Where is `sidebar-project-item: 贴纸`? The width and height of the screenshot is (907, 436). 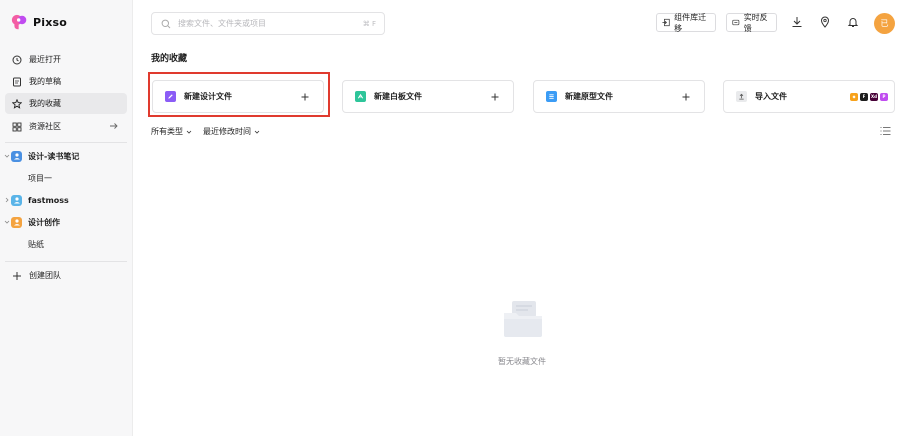 sidebar-project-item: 贴纸 is located at coordinates (36, 244).